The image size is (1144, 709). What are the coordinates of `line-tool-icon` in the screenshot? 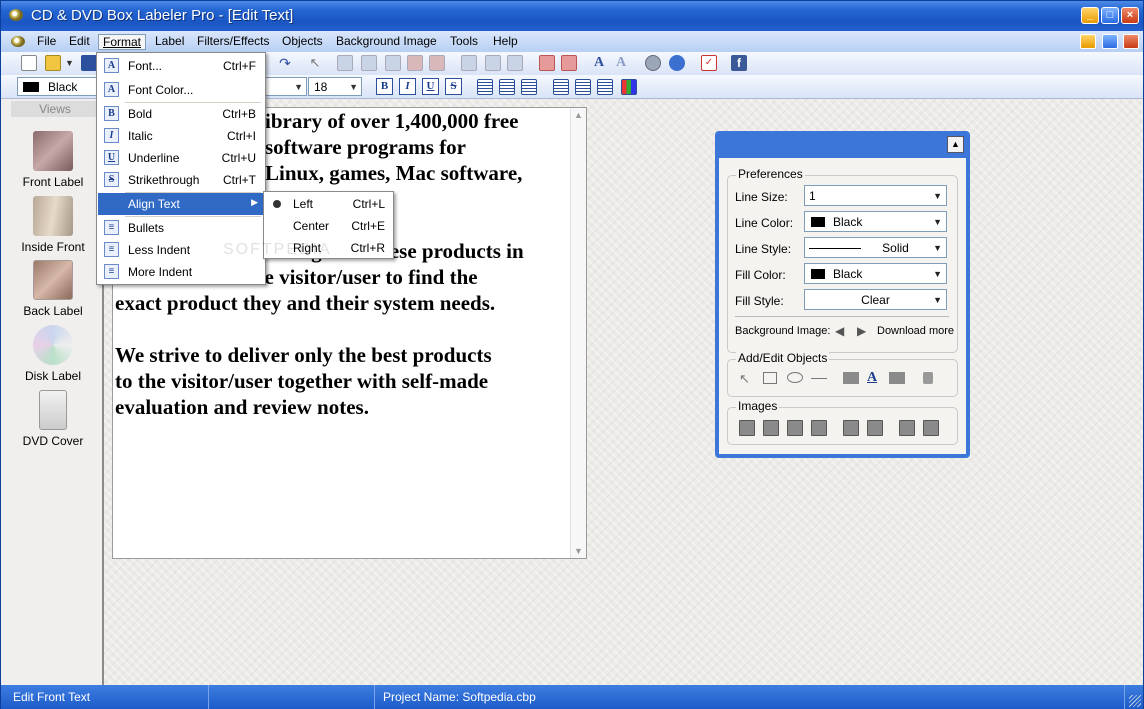 It's located at (819, 378).